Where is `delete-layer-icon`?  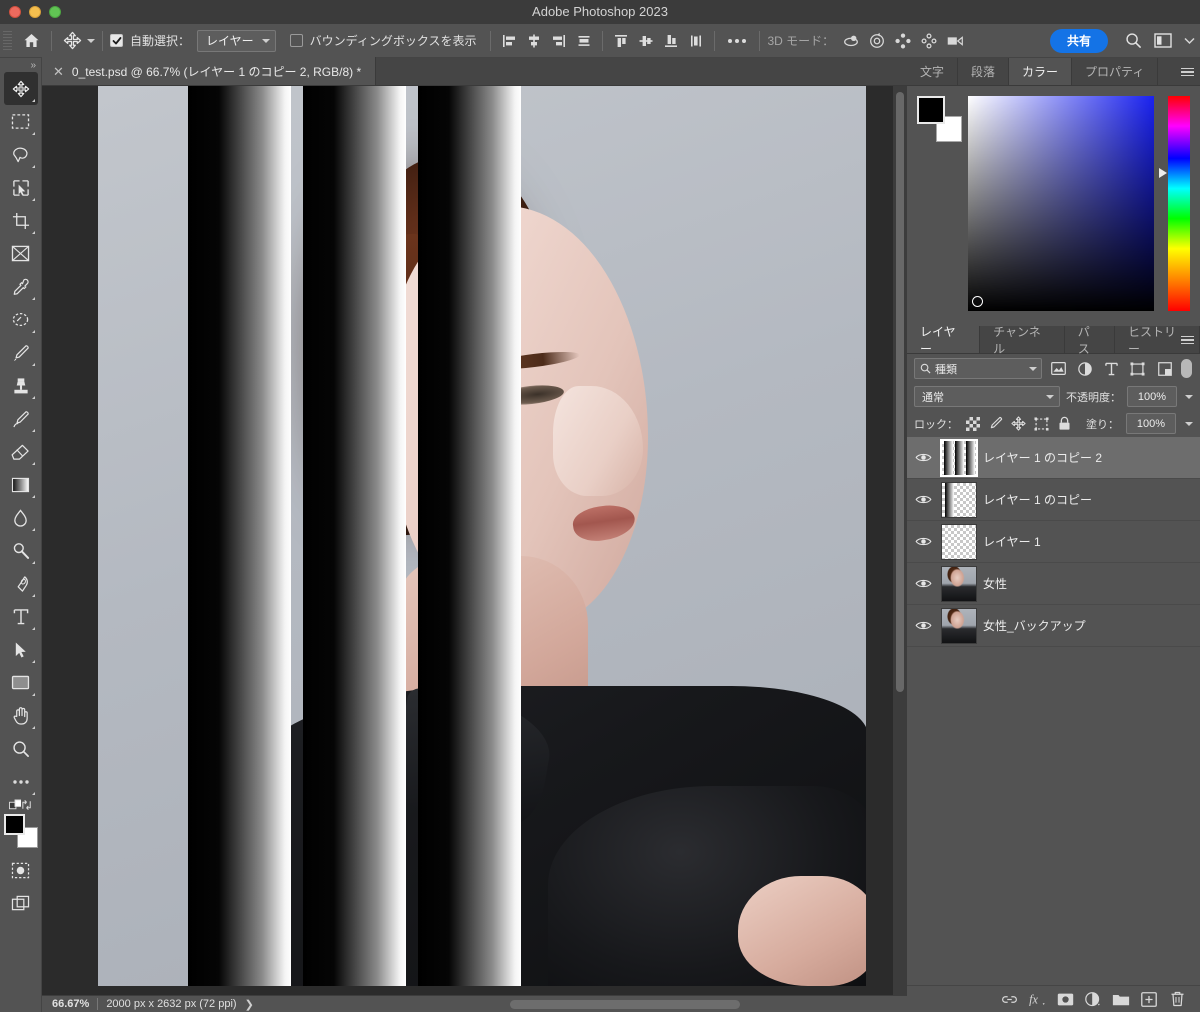
delete-layer-icon is located at coordinates (1177, 999).